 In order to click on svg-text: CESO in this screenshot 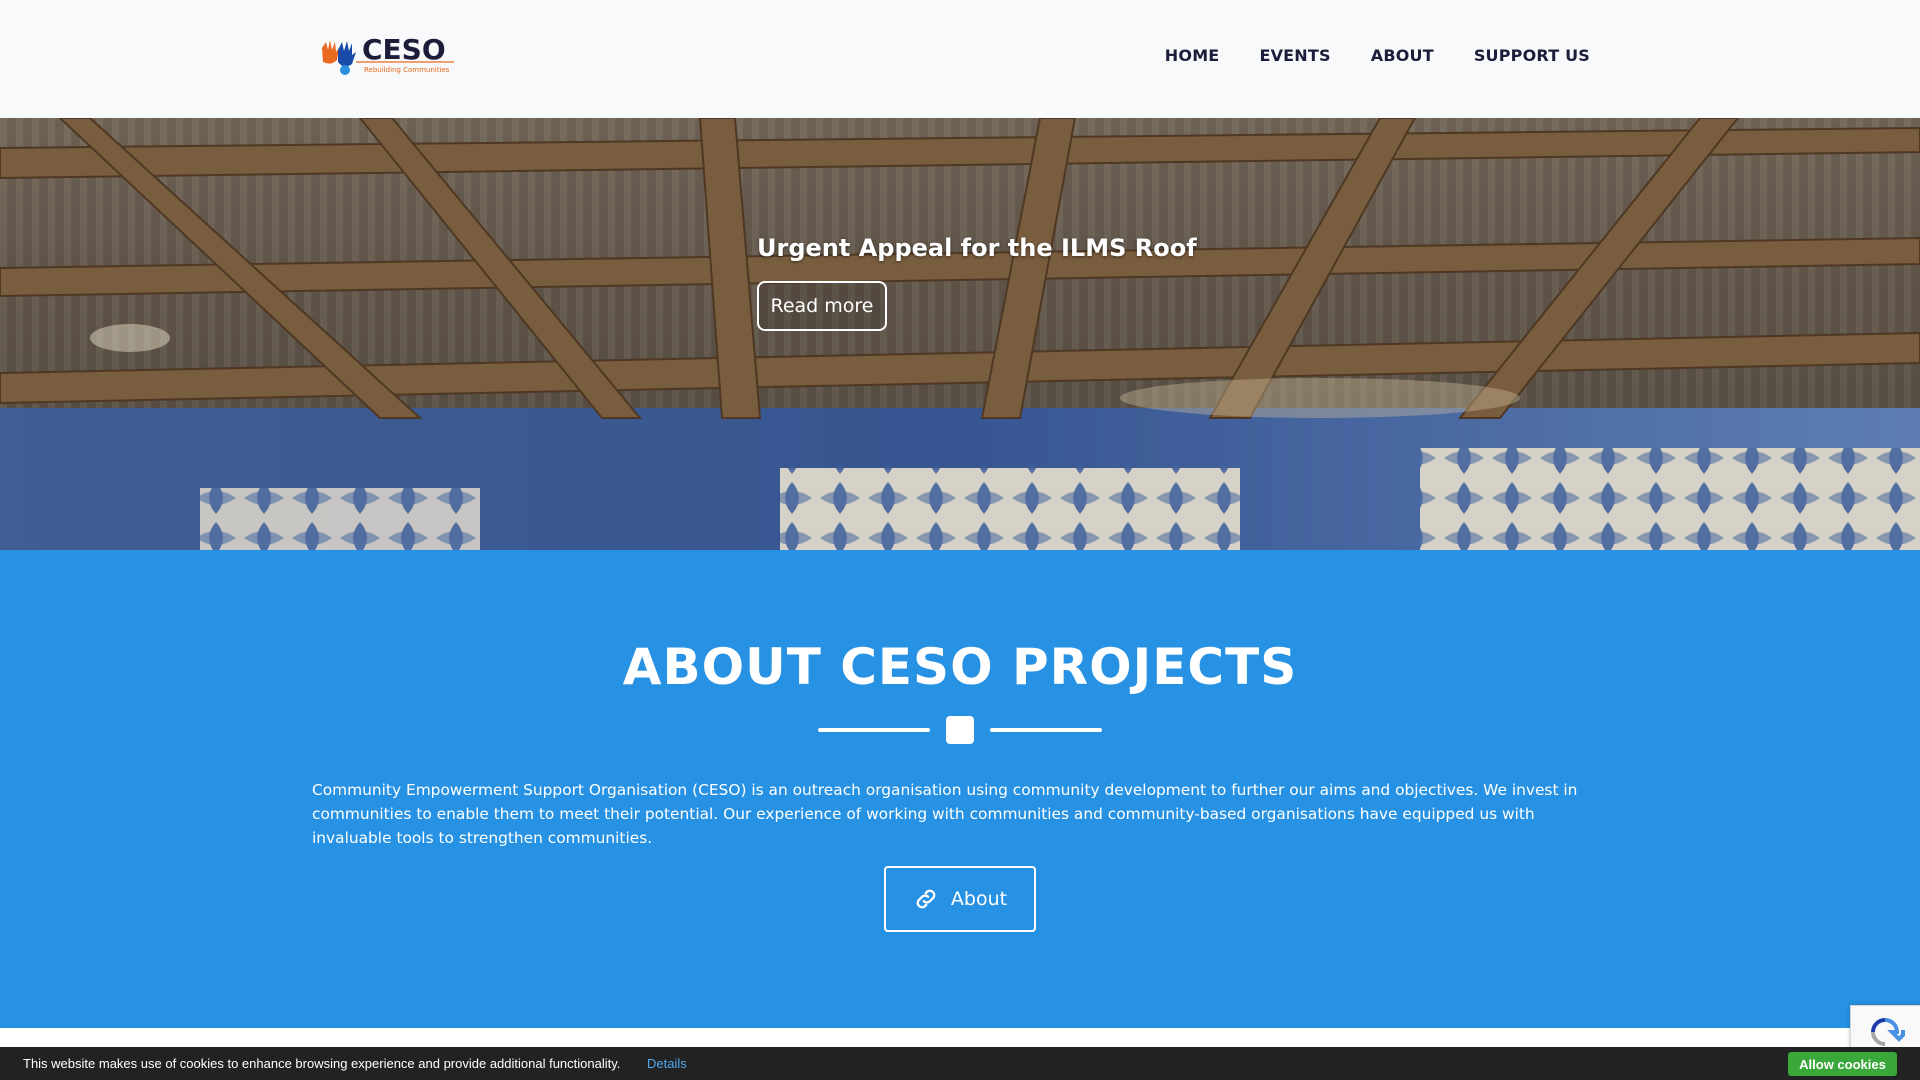, I will do `click(404, 49)`.